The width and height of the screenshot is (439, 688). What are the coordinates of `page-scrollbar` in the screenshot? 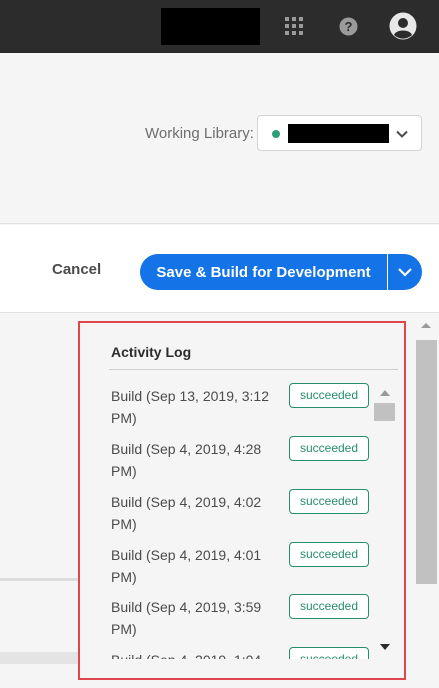 It's located at (426, 462).